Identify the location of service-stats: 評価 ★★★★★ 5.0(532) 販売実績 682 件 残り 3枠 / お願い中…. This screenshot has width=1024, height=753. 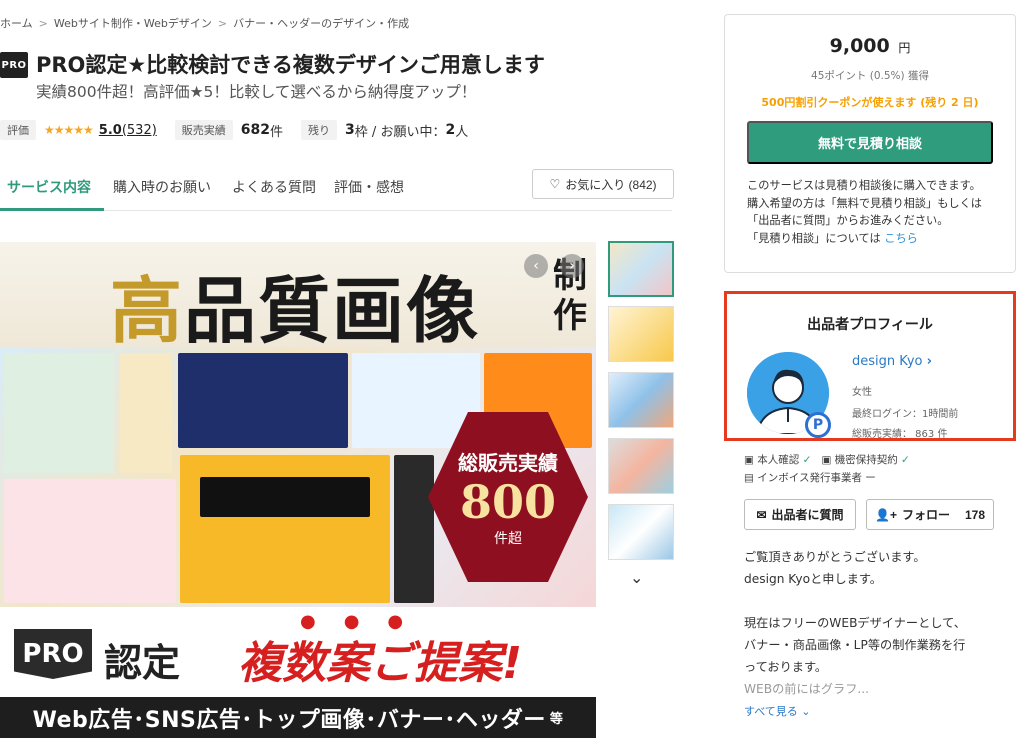
(234, 130).